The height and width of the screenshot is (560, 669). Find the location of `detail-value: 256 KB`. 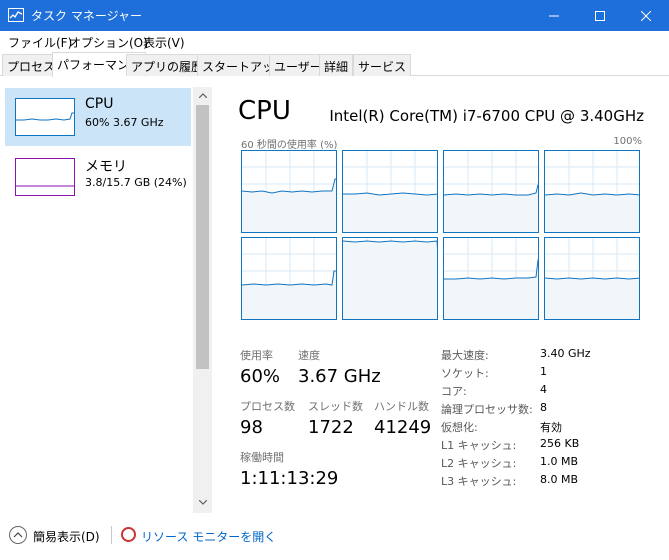

detail-value: 256 KB is located at coordinates (560, 443).